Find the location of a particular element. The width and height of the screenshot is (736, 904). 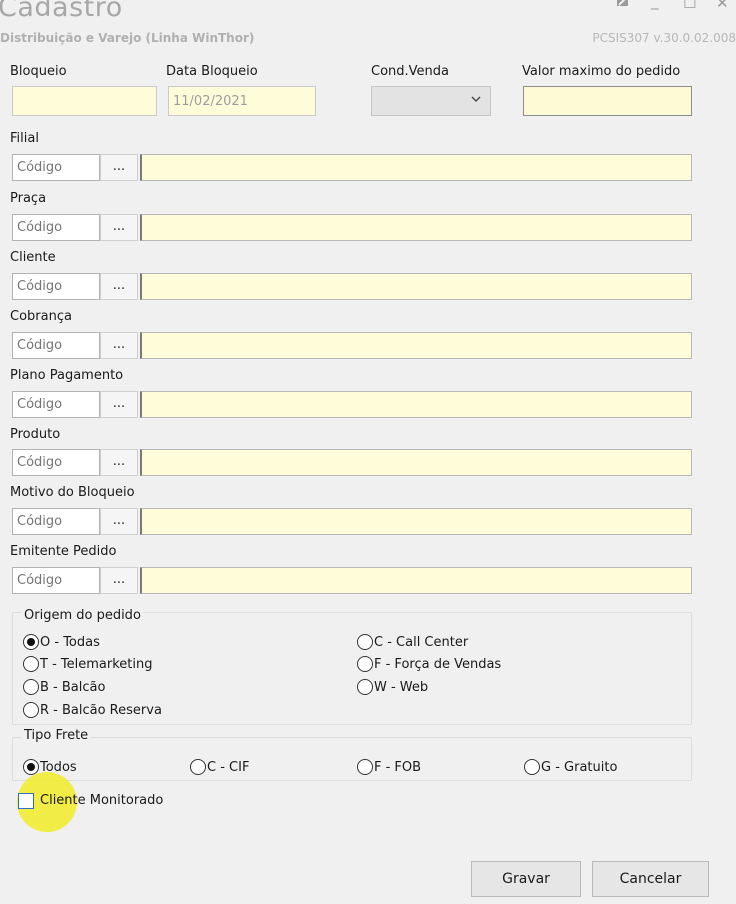

edit-icon is located at coordinates (623, 6).